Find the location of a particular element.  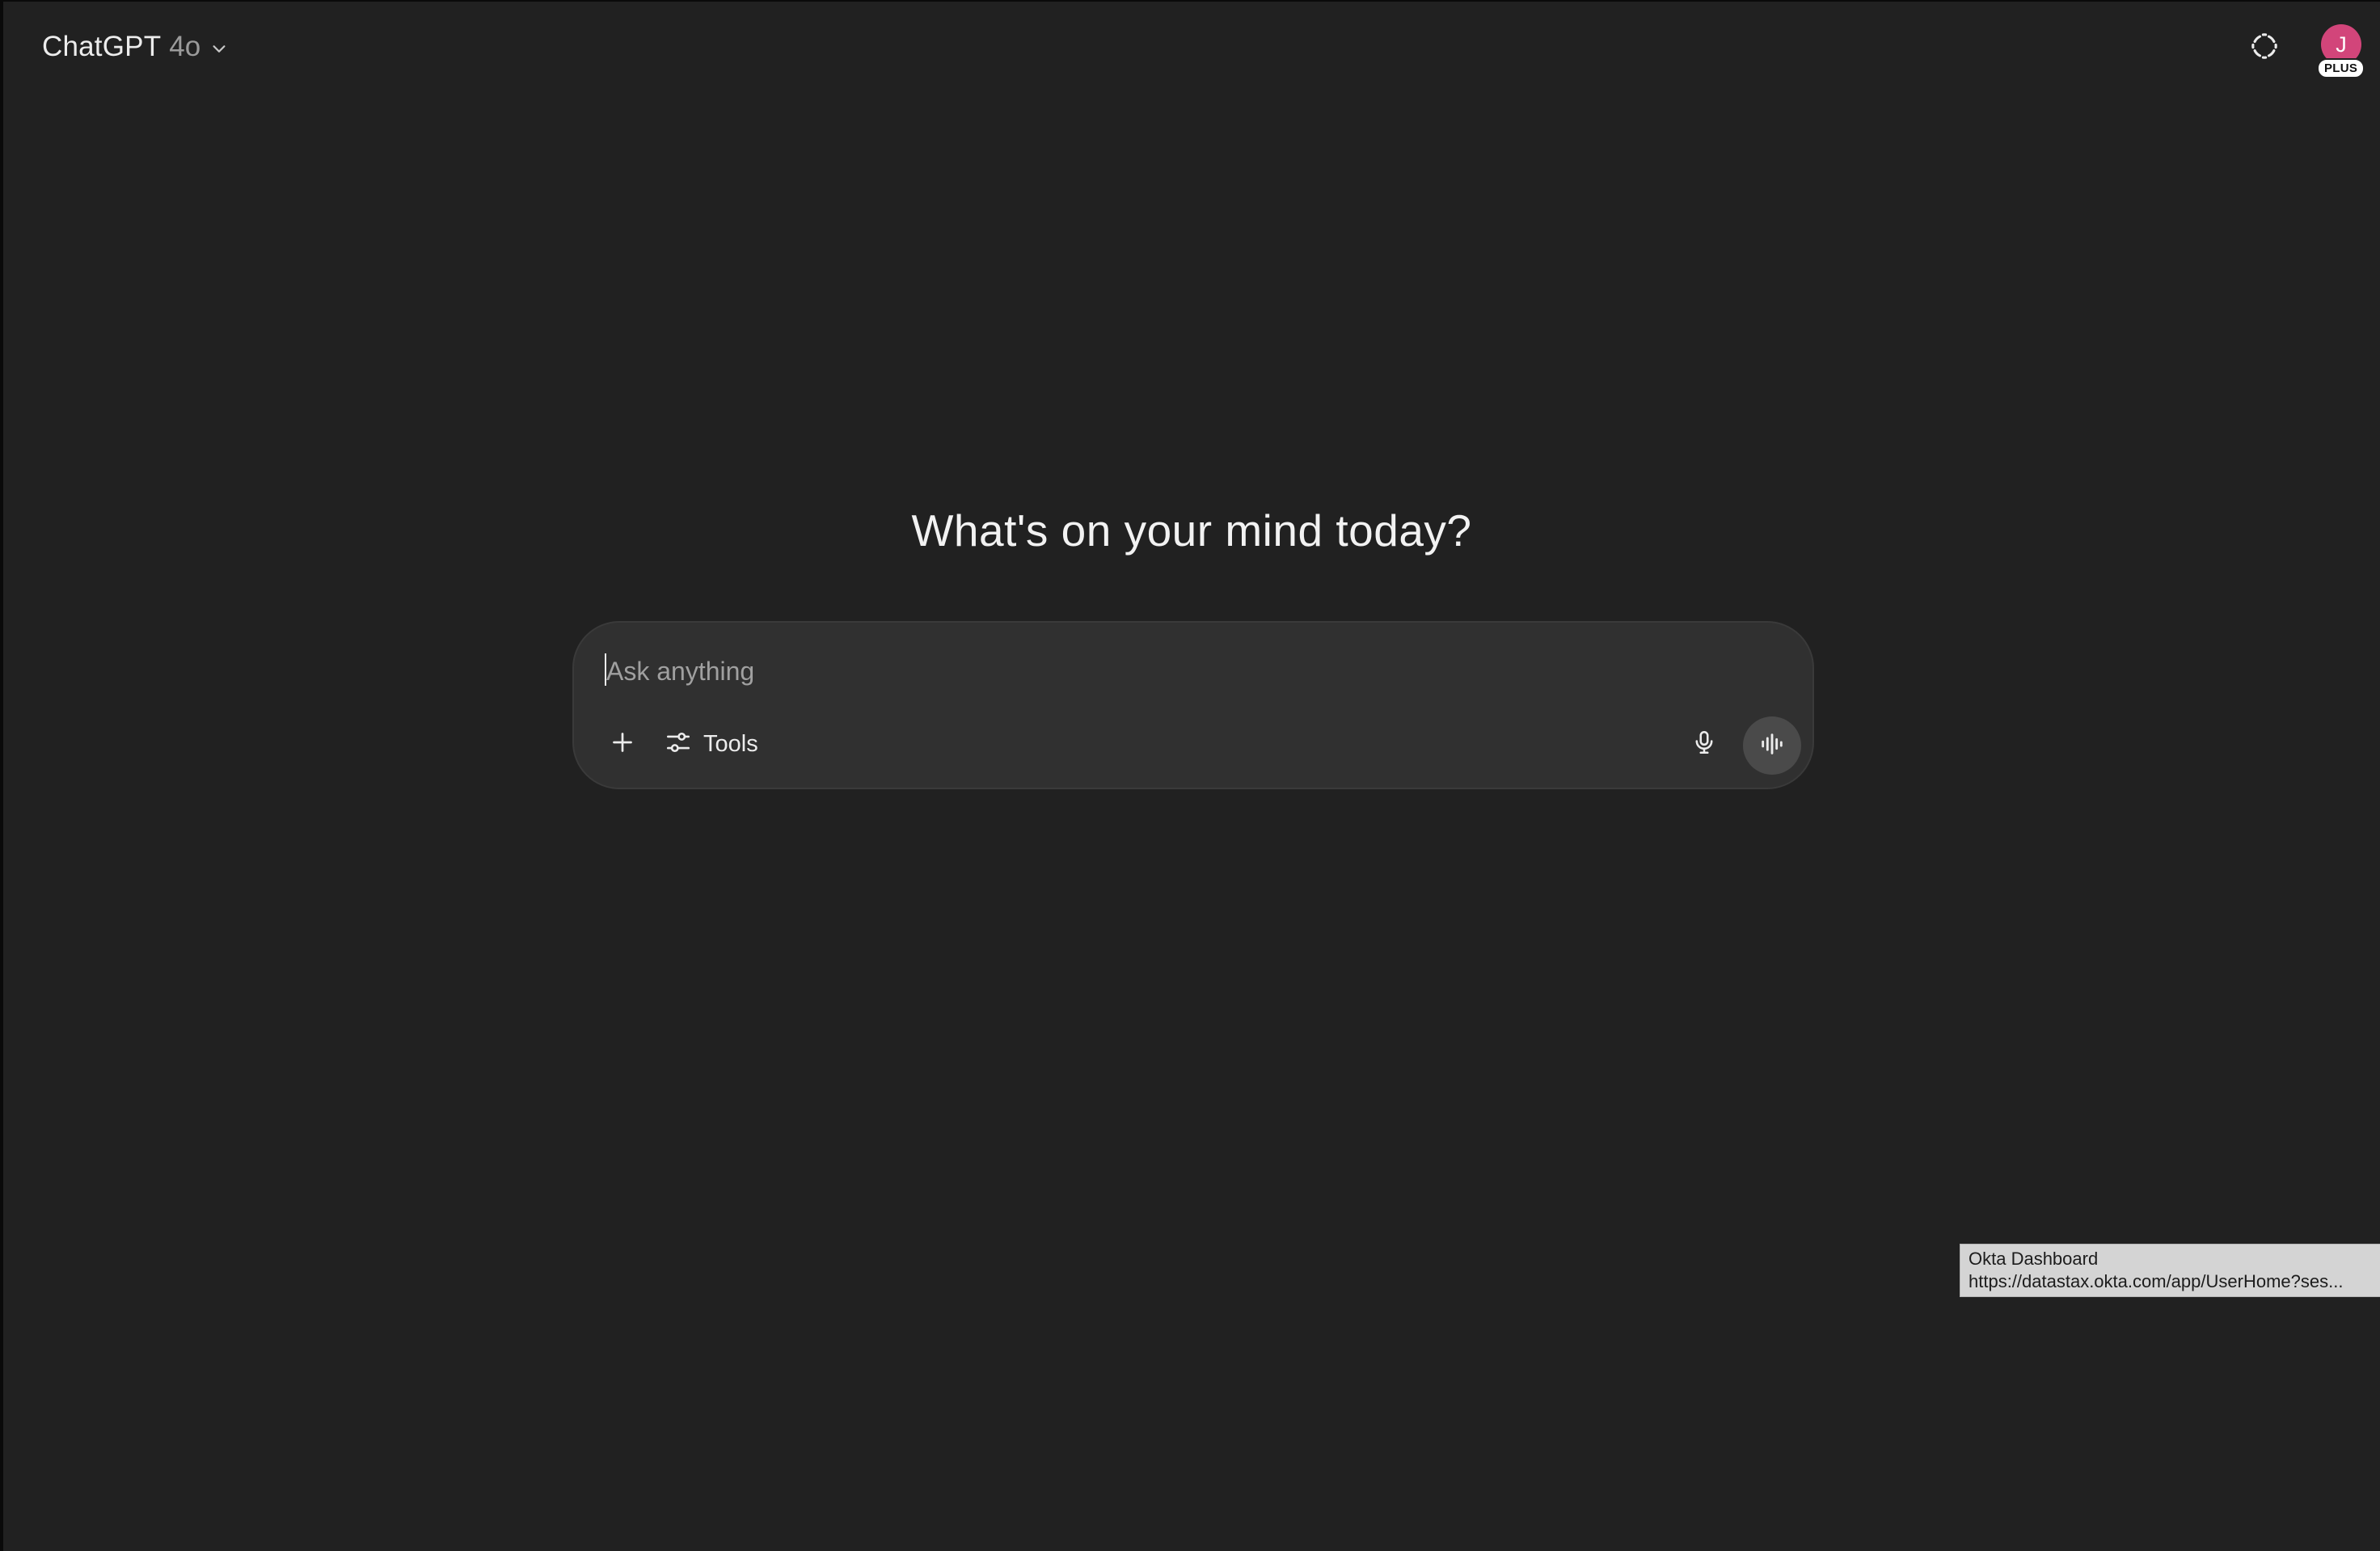

dictate-button is located at coordinates (1704, 744).